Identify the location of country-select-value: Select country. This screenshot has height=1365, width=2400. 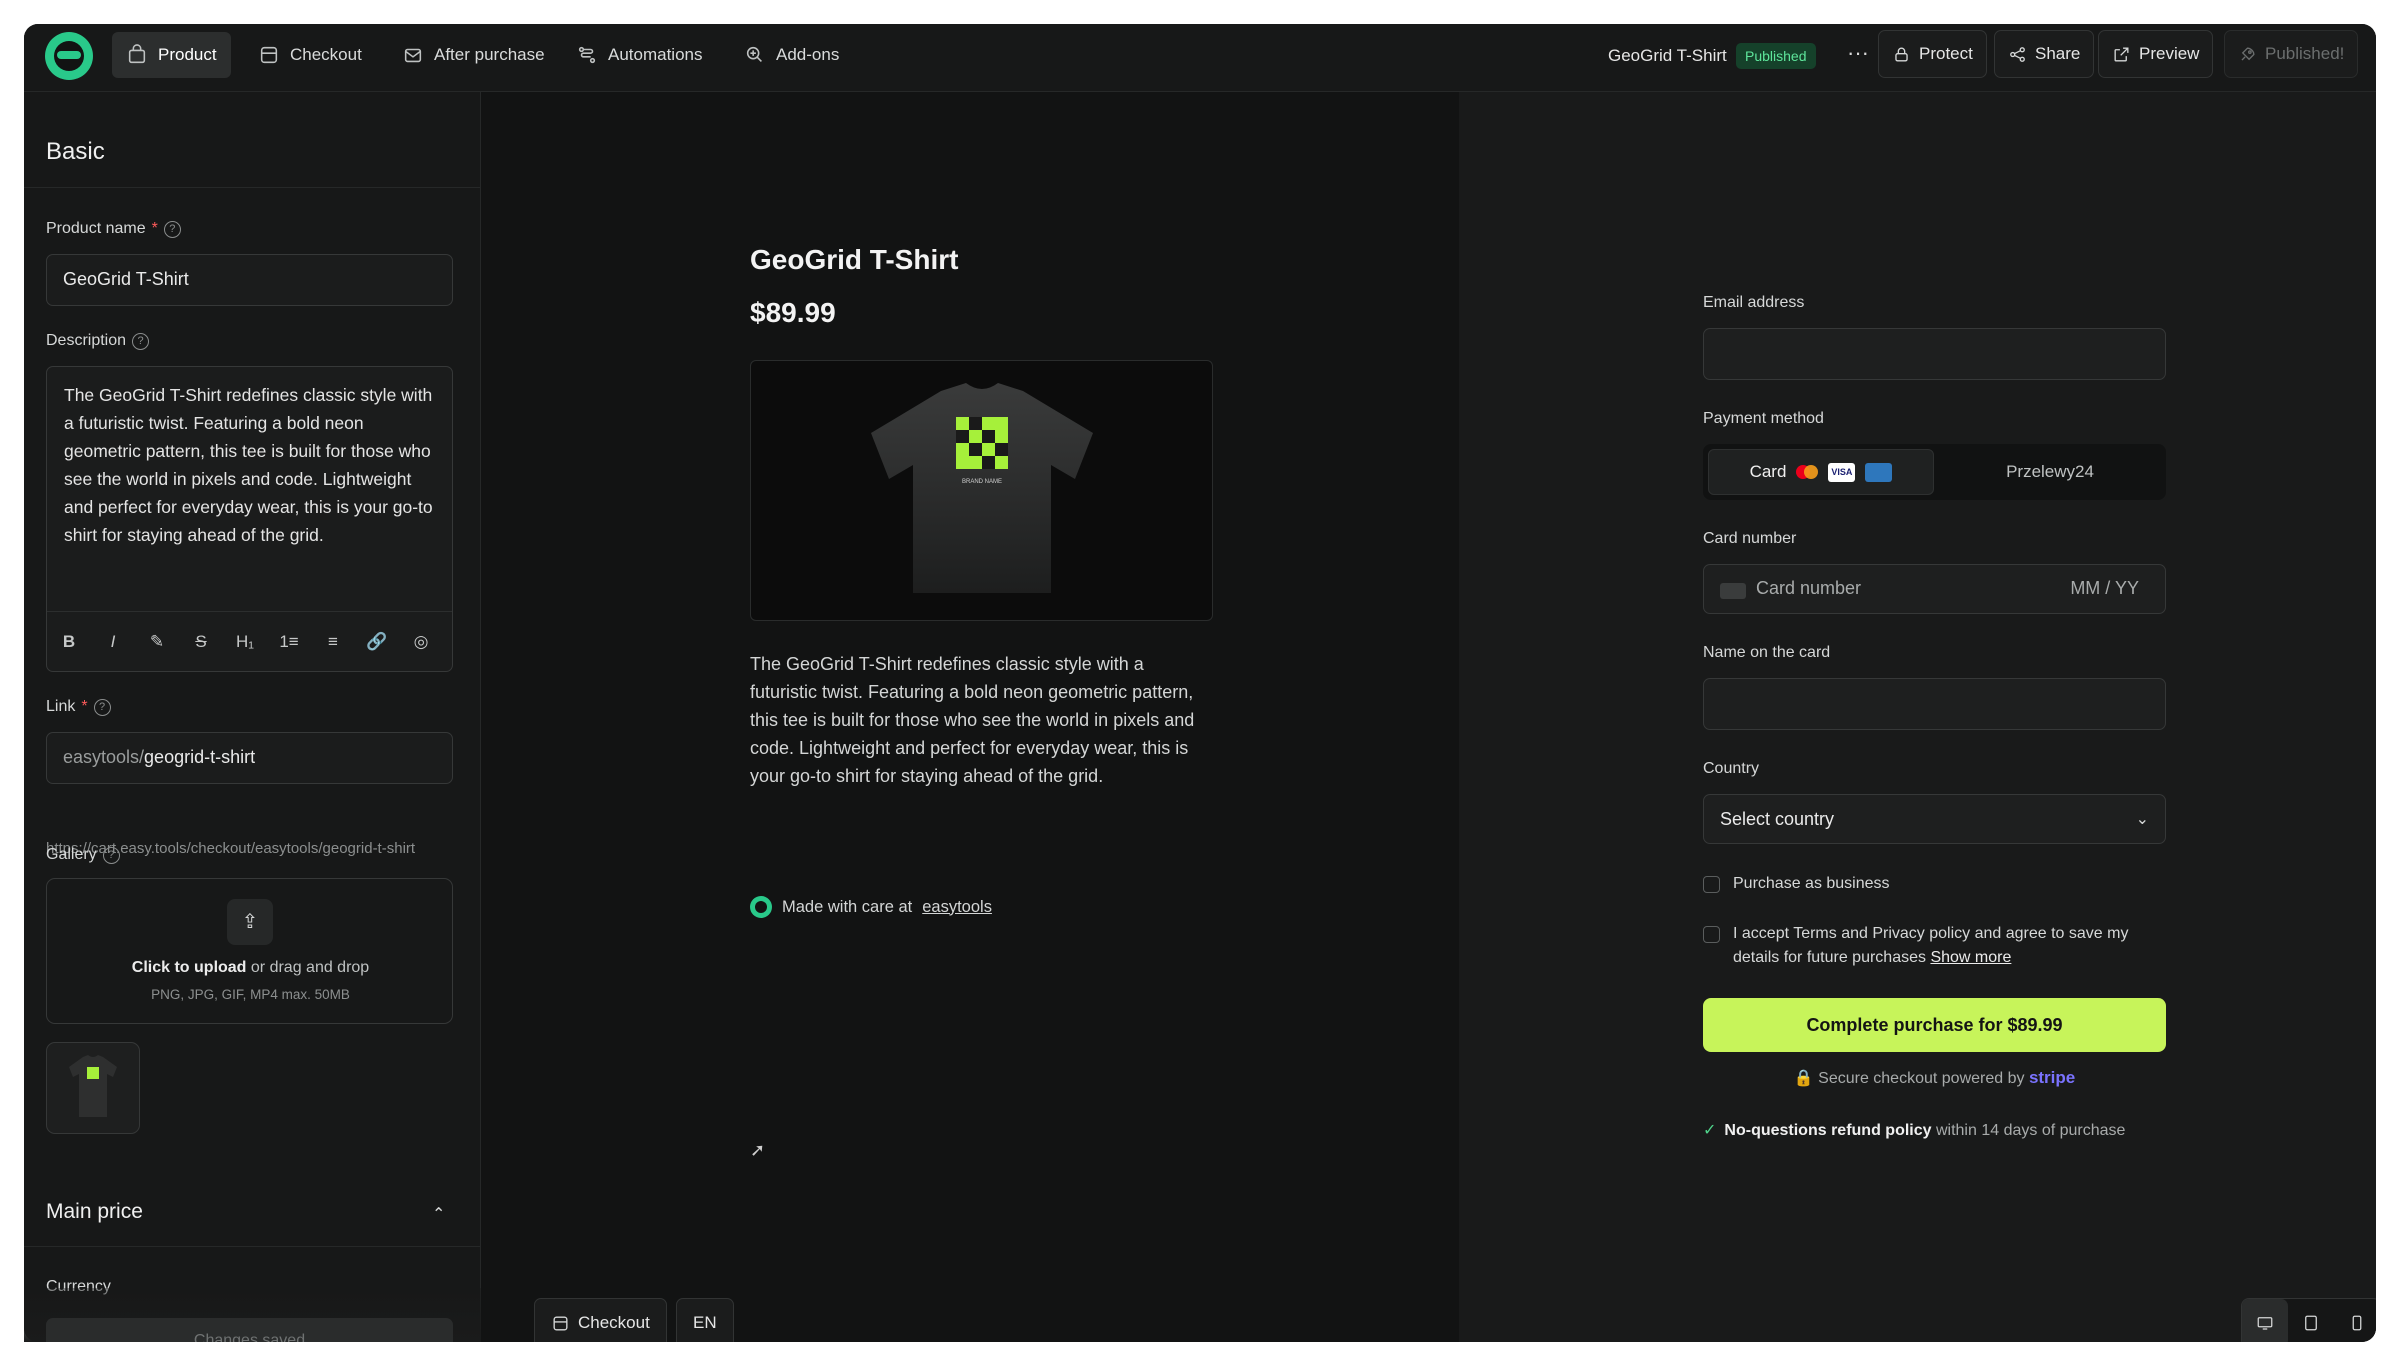
(1777, 819).